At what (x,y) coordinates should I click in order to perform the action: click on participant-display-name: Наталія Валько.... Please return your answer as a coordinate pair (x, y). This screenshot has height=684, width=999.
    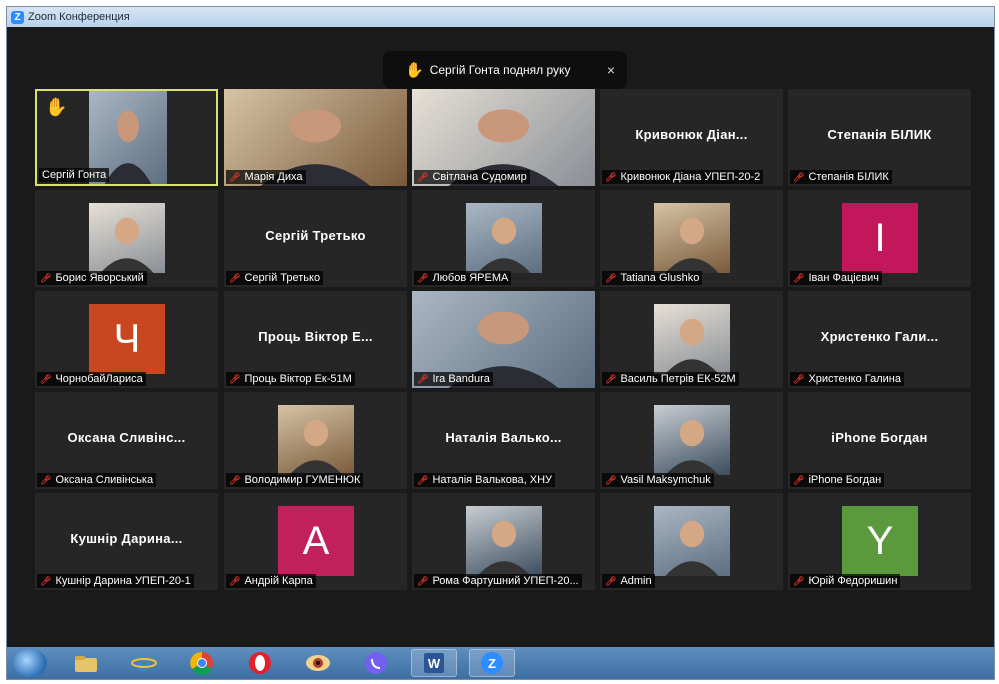
    Looking at the image, I should click on (503, 437).